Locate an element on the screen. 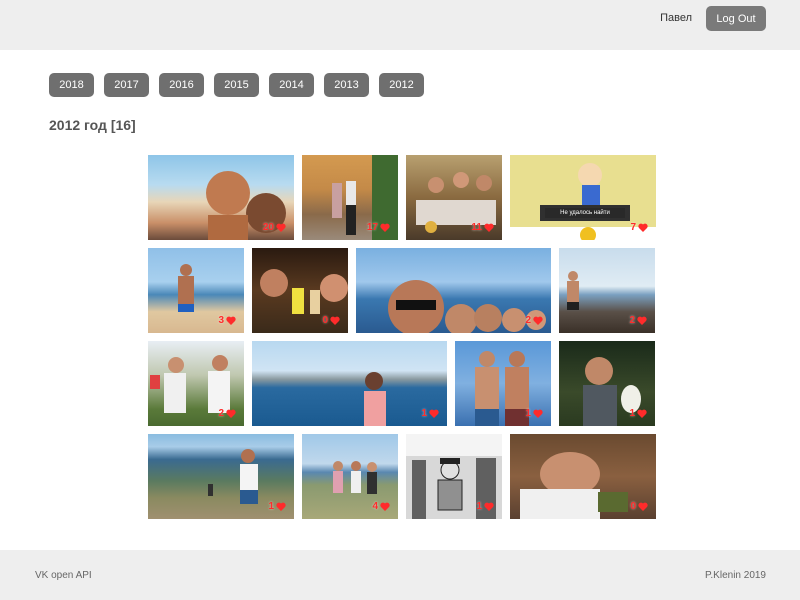 This screenshot has height=600, width=800. gallery-row: 2 1 1 1 is located at coordinates (401, 383).